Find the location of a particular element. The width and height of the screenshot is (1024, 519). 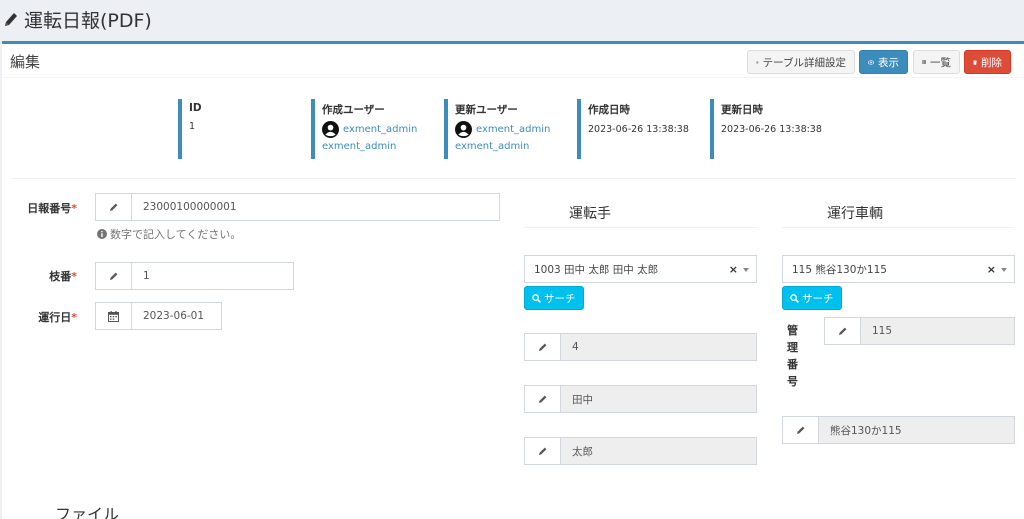

meta-updated-user: 更新ユーザー exment_admin exment_admin is located at coordinates (497, 129).